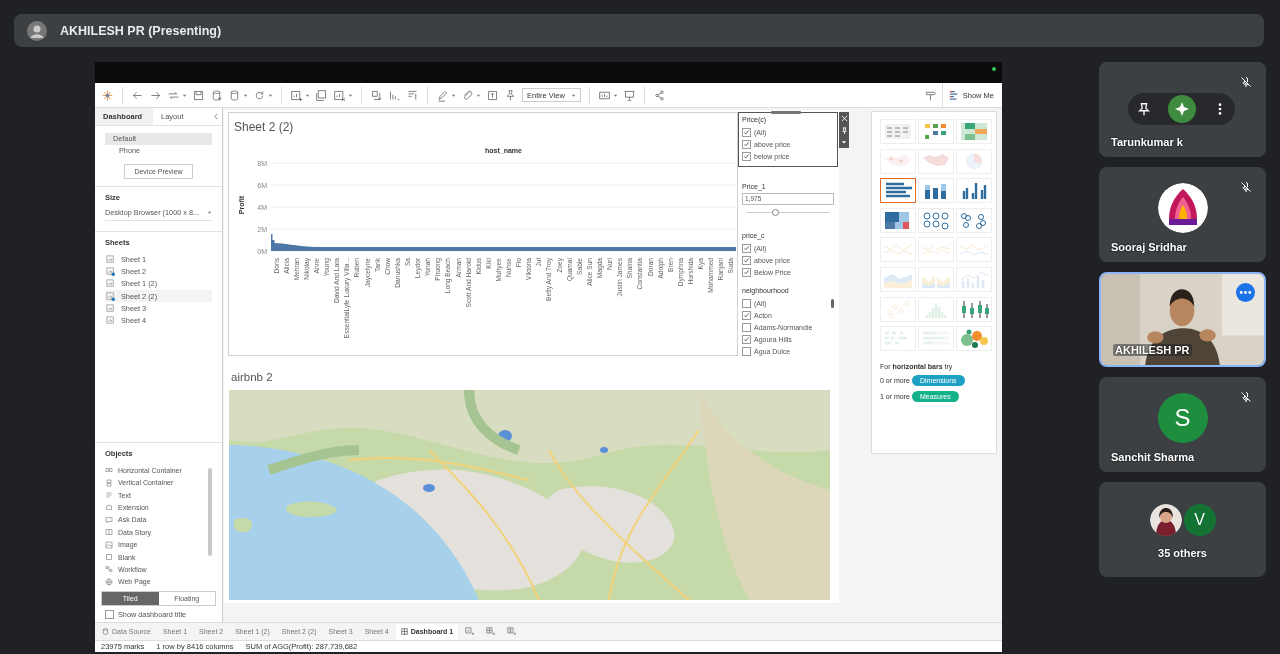 The width and height of the screenshot is (1280, 654). I want to click on save-icon, so click(198, 95).